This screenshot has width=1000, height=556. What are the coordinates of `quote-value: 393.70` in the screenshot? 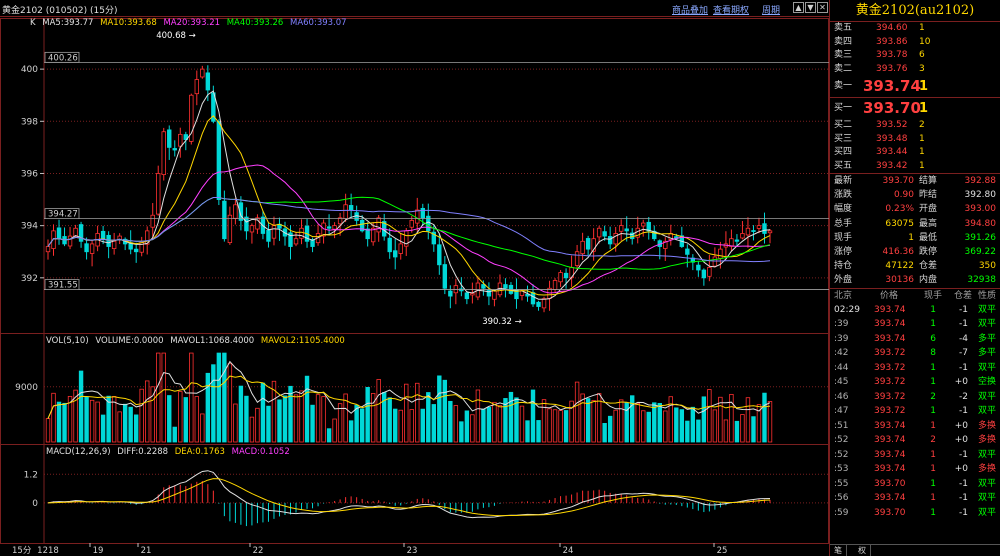 It's located at (898, 181).